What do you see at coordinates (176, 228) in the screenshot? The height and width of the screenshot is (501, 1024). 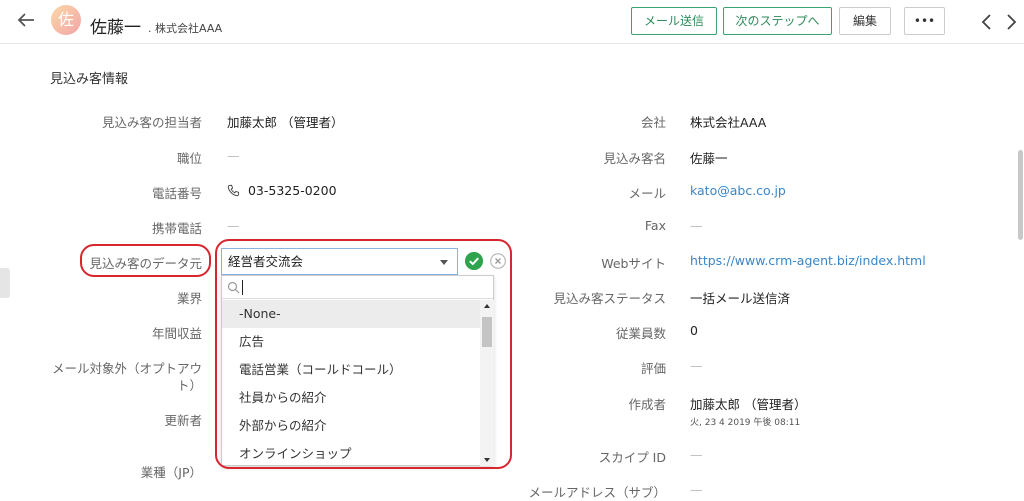 I see `field-label-mobile: 携帯電話` at bounding box center [176, 228].